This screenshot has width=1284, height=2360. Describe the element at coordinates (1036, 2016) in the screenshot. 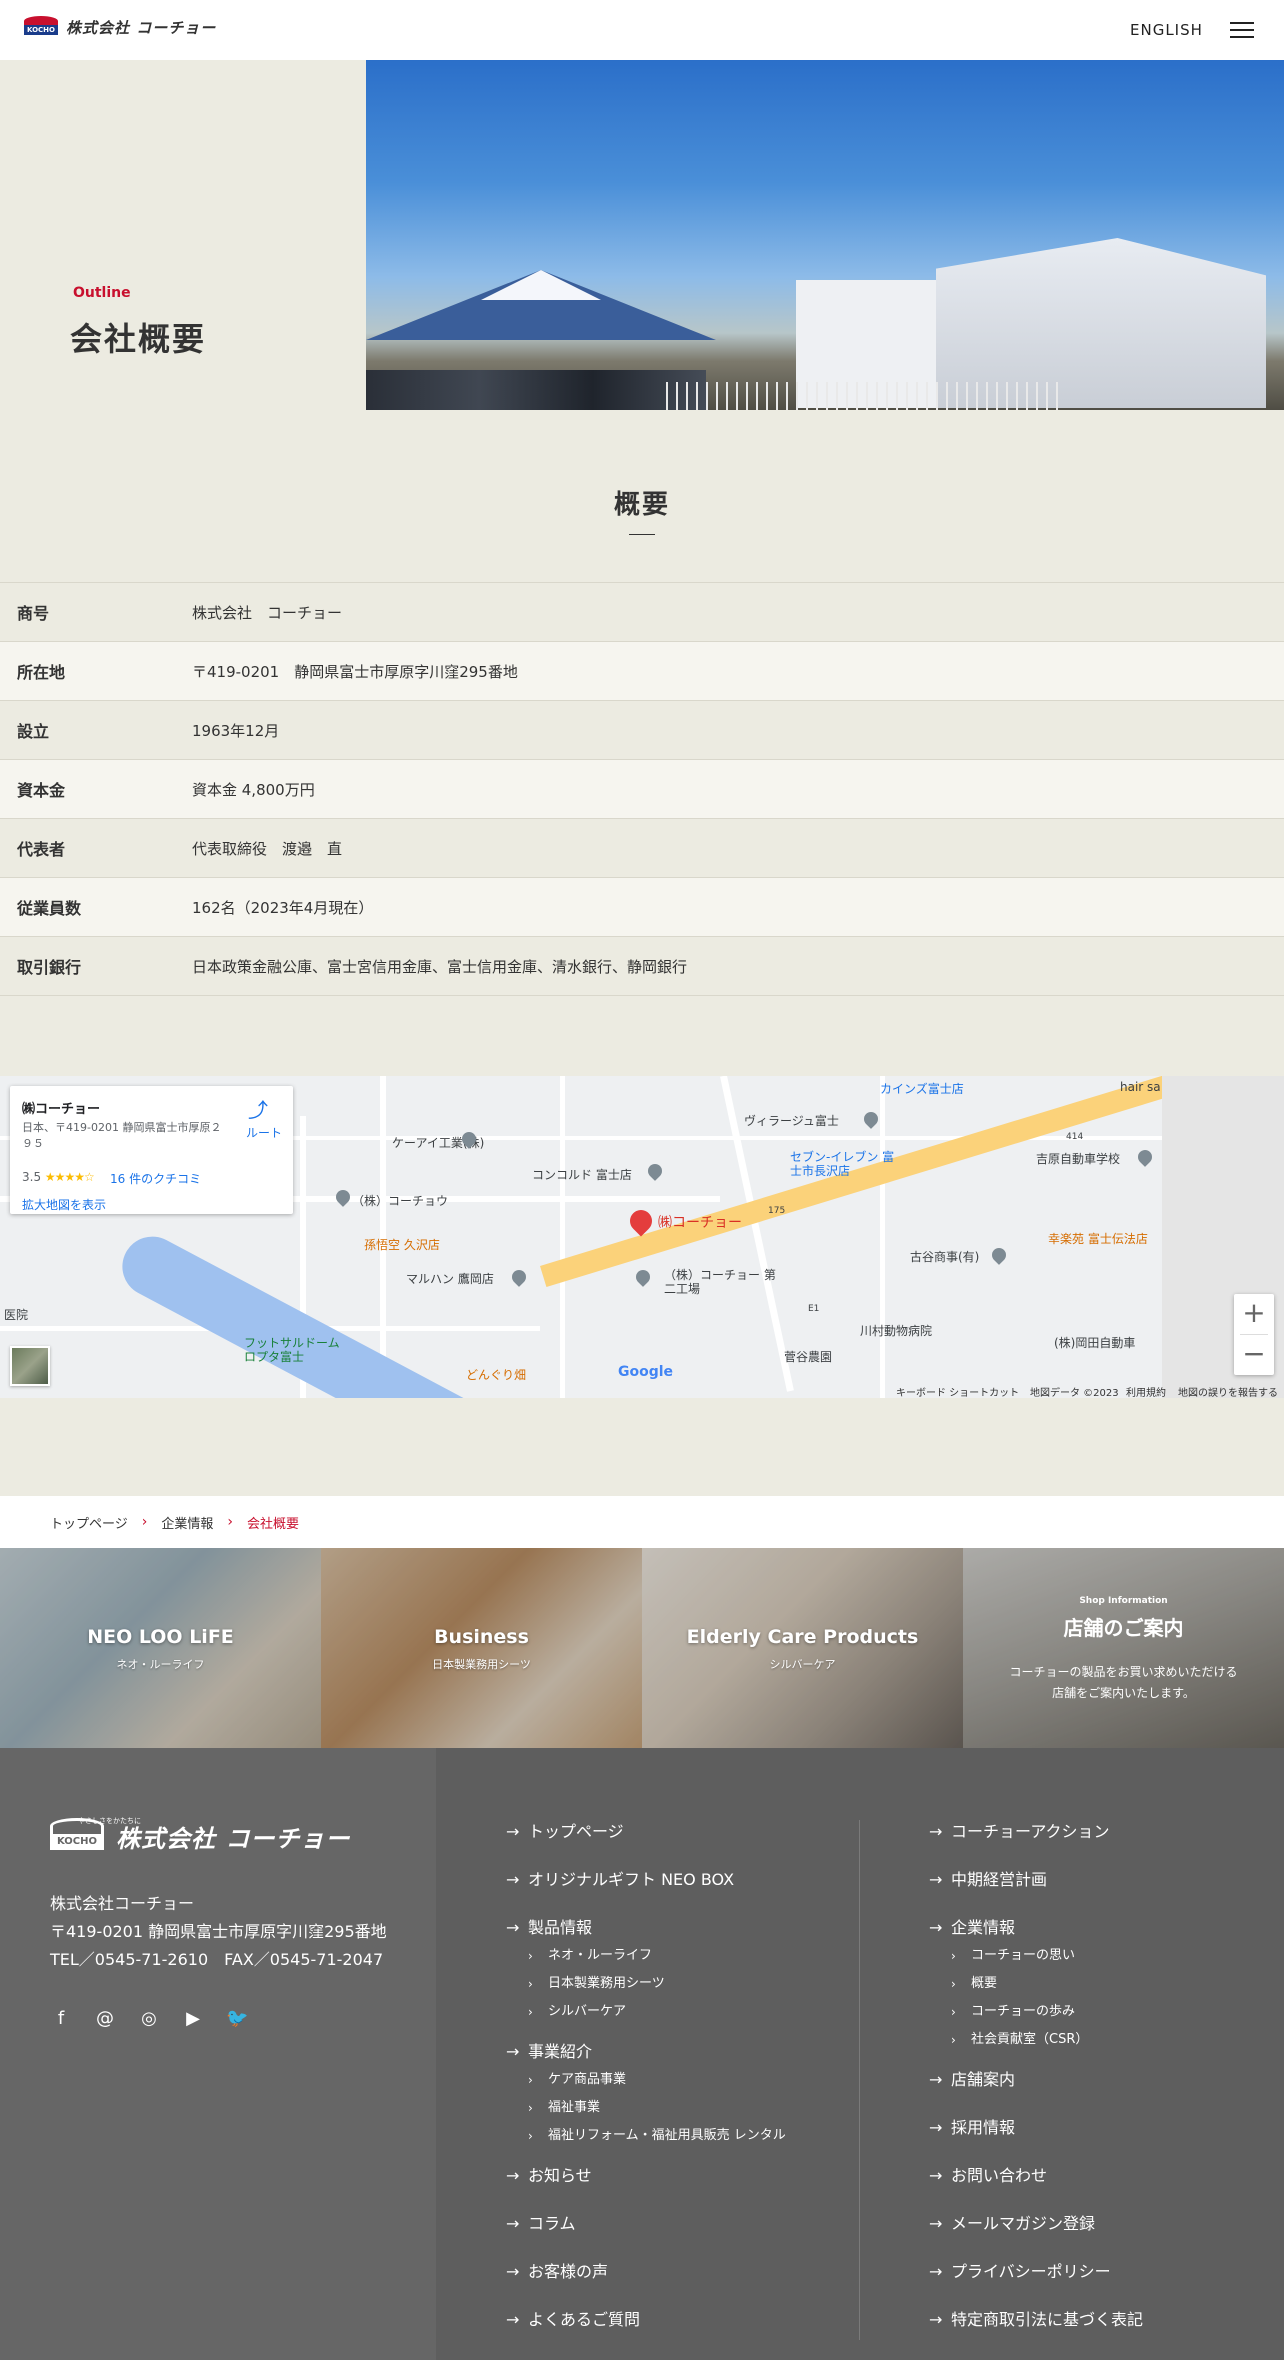

I see `footer-sublink: › コーチョーの歩み` at that location.